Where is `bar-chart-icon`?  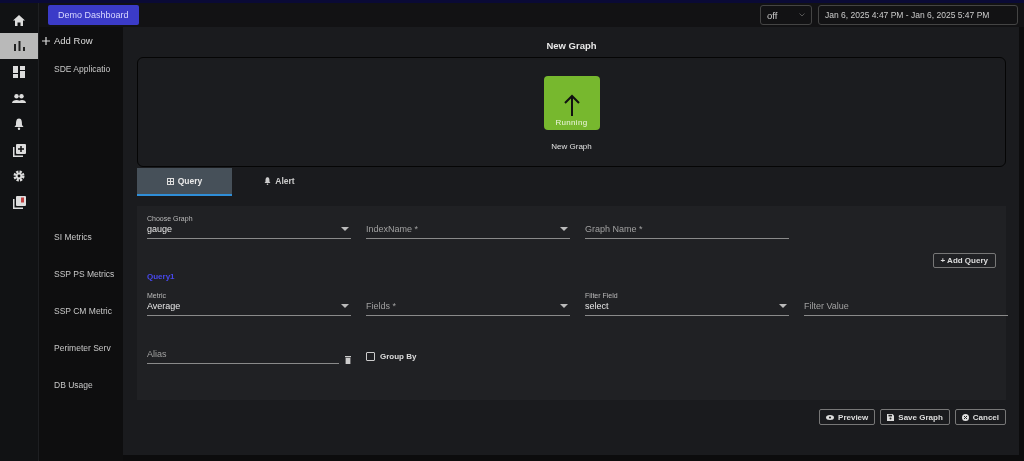
bar-chart-icon is located at coordinates (19, 46).